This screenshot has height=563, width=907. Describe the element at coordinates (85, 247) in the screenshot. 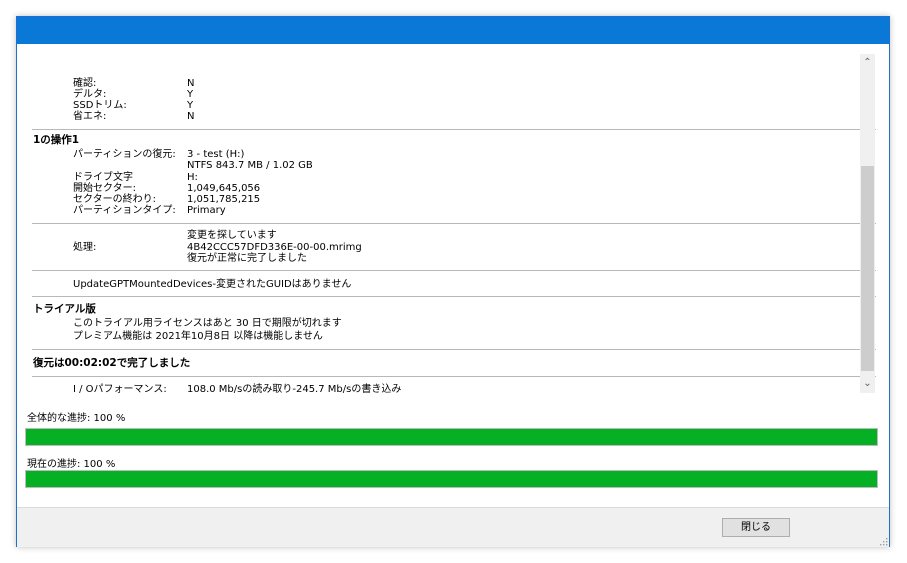

I see `processing-label: 処理:` at that location.